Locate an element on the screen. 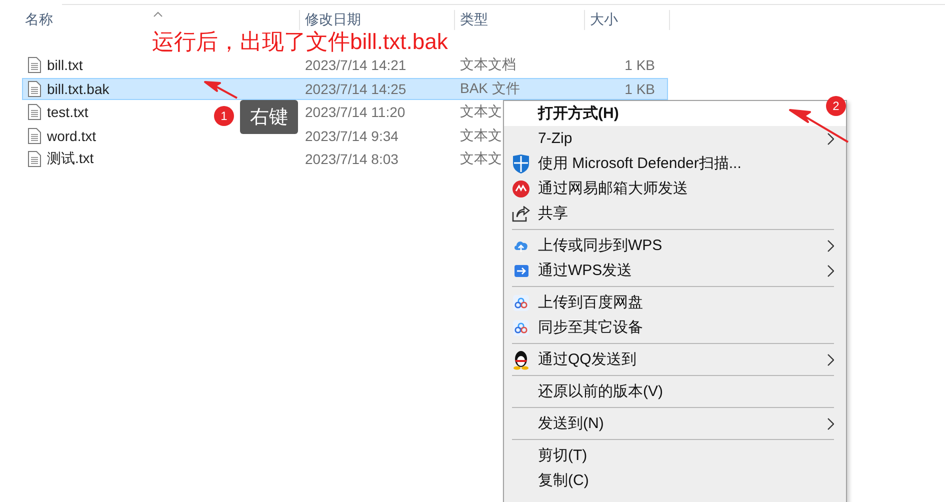 This screenshot has height=502, width=945. shield-icon is located at coordinates (521, 164).